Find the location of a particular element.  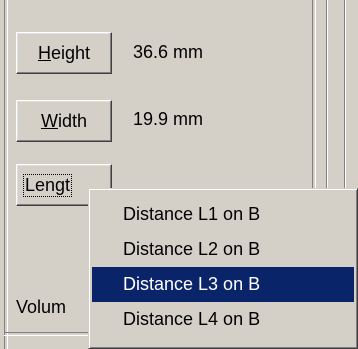

menu-item-distance-l3: Distance L3 on B is located at coordinates (223, 284).